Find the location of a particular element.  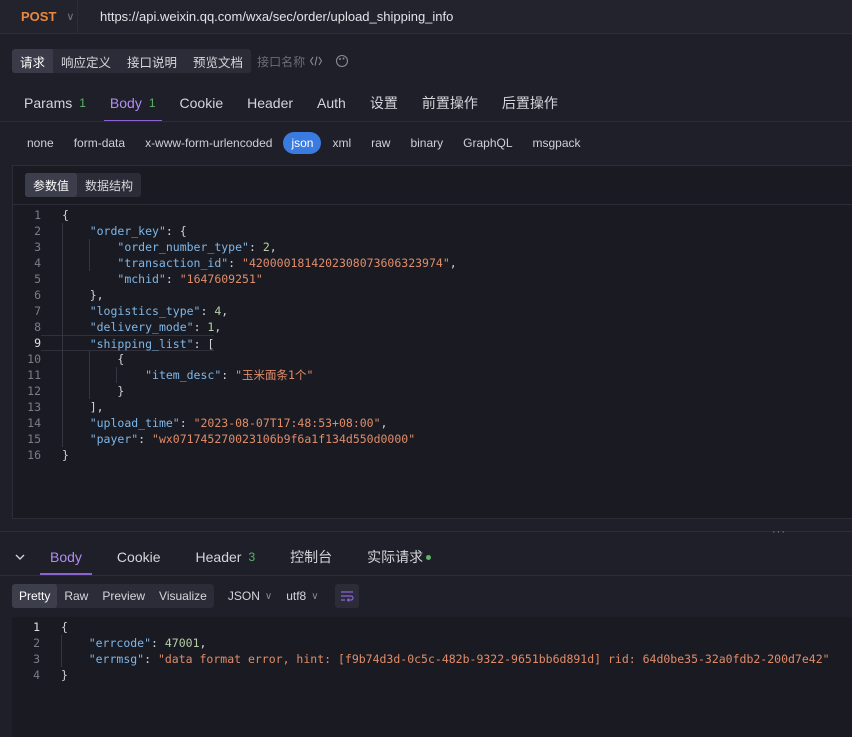

view-raw: Raw is located at coordinates (76, 596).